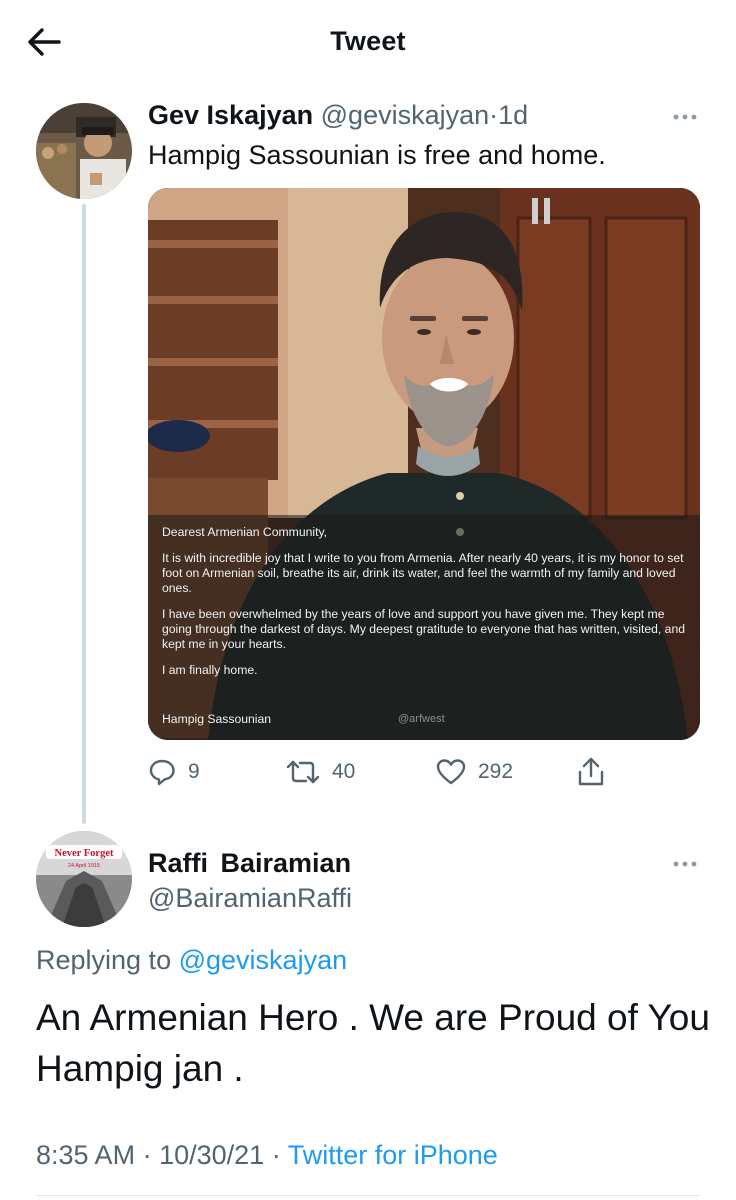 This screenshot has width=736, height=1200. Describe the element at coordinates (84, 151) in the screenshot. I see `author-avatar` at that location.